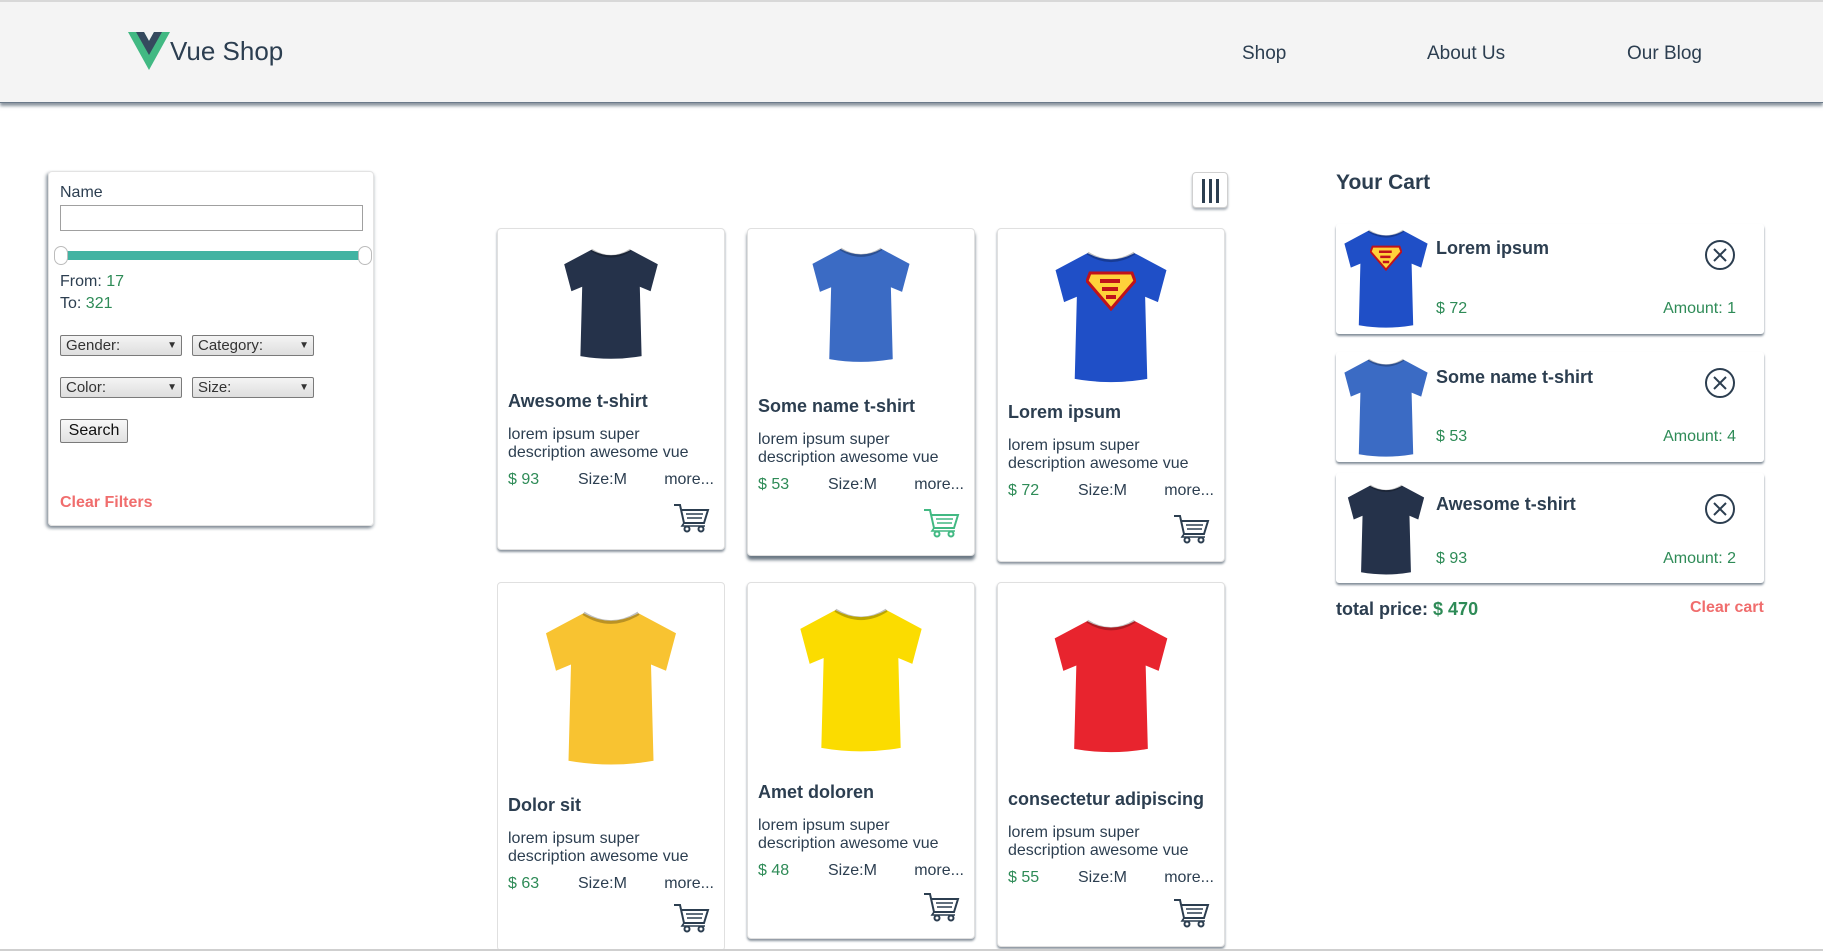 The width and height of the screenshot is (1823, 951). I want to click on cart-title: Your Cart, so click(1383, 182).